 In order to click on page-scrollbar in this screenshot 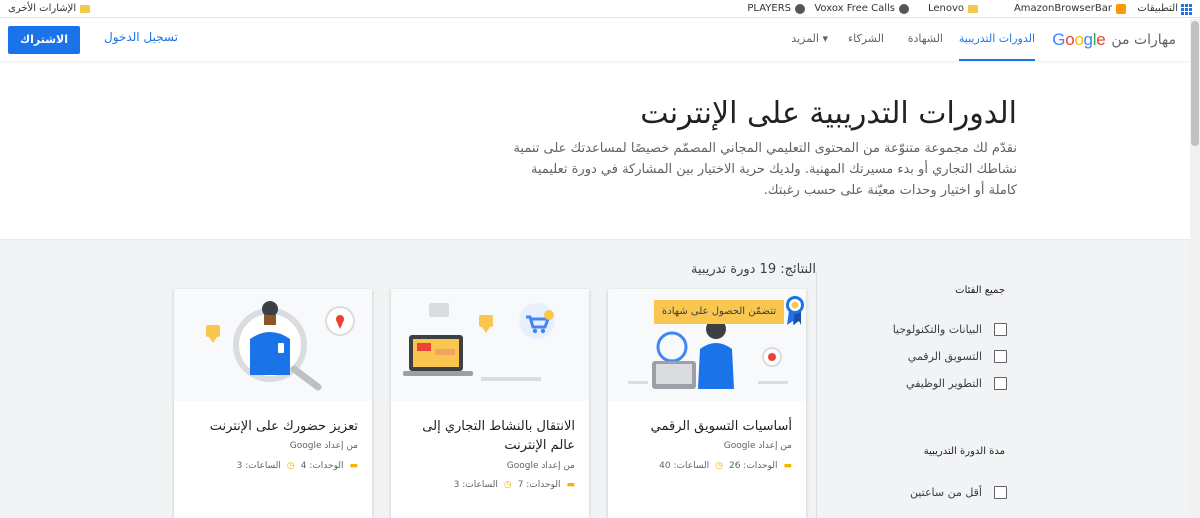, I will do `click(1195, 268)`.